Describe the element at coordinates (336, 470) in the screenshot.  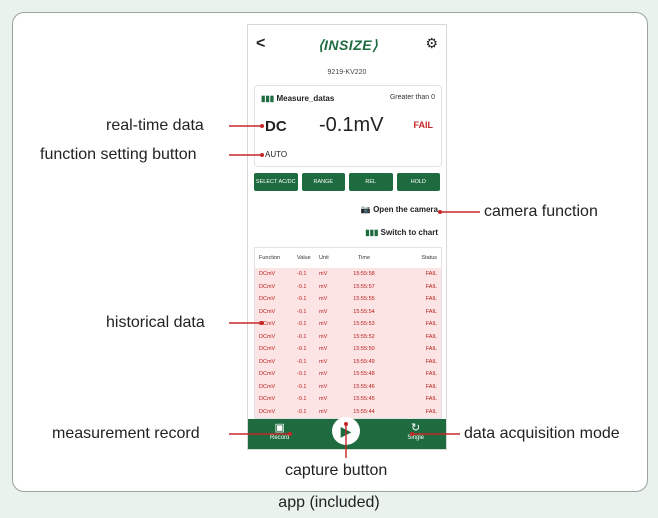
I see `label-capture: capture button` at that location.